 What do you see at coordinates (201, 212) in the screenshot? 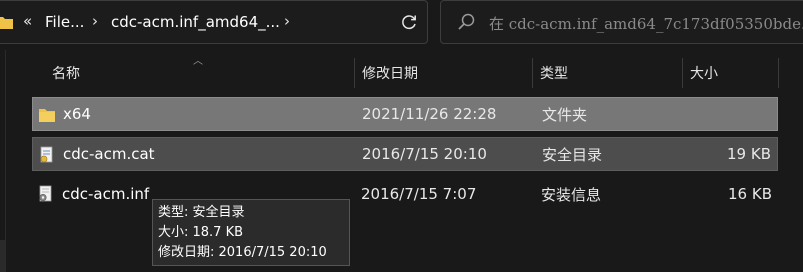
I see `tooltip-type-line: 类型: 安全目录` at bounding box center [201, 212].